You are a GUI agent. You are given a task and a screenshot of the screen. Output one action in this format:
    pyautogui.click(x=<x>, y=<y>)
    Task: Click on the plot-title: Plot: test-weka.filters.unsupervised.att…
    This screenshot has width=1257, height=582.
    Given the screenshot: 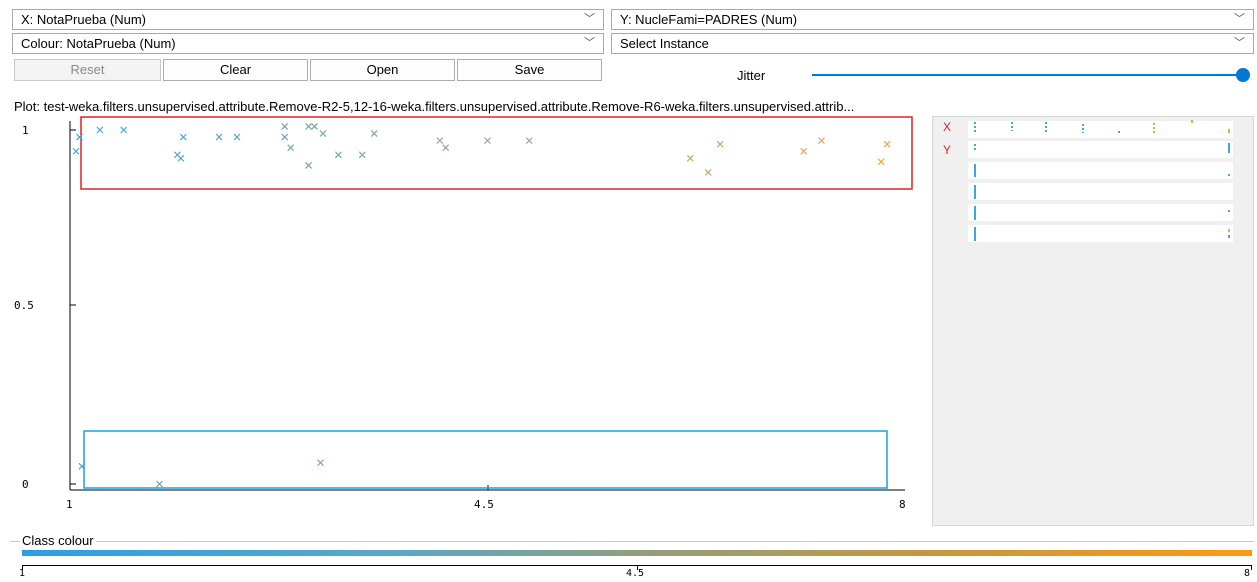 What is the action you would take?
    pyautogui.click(x=434, y=106)
    